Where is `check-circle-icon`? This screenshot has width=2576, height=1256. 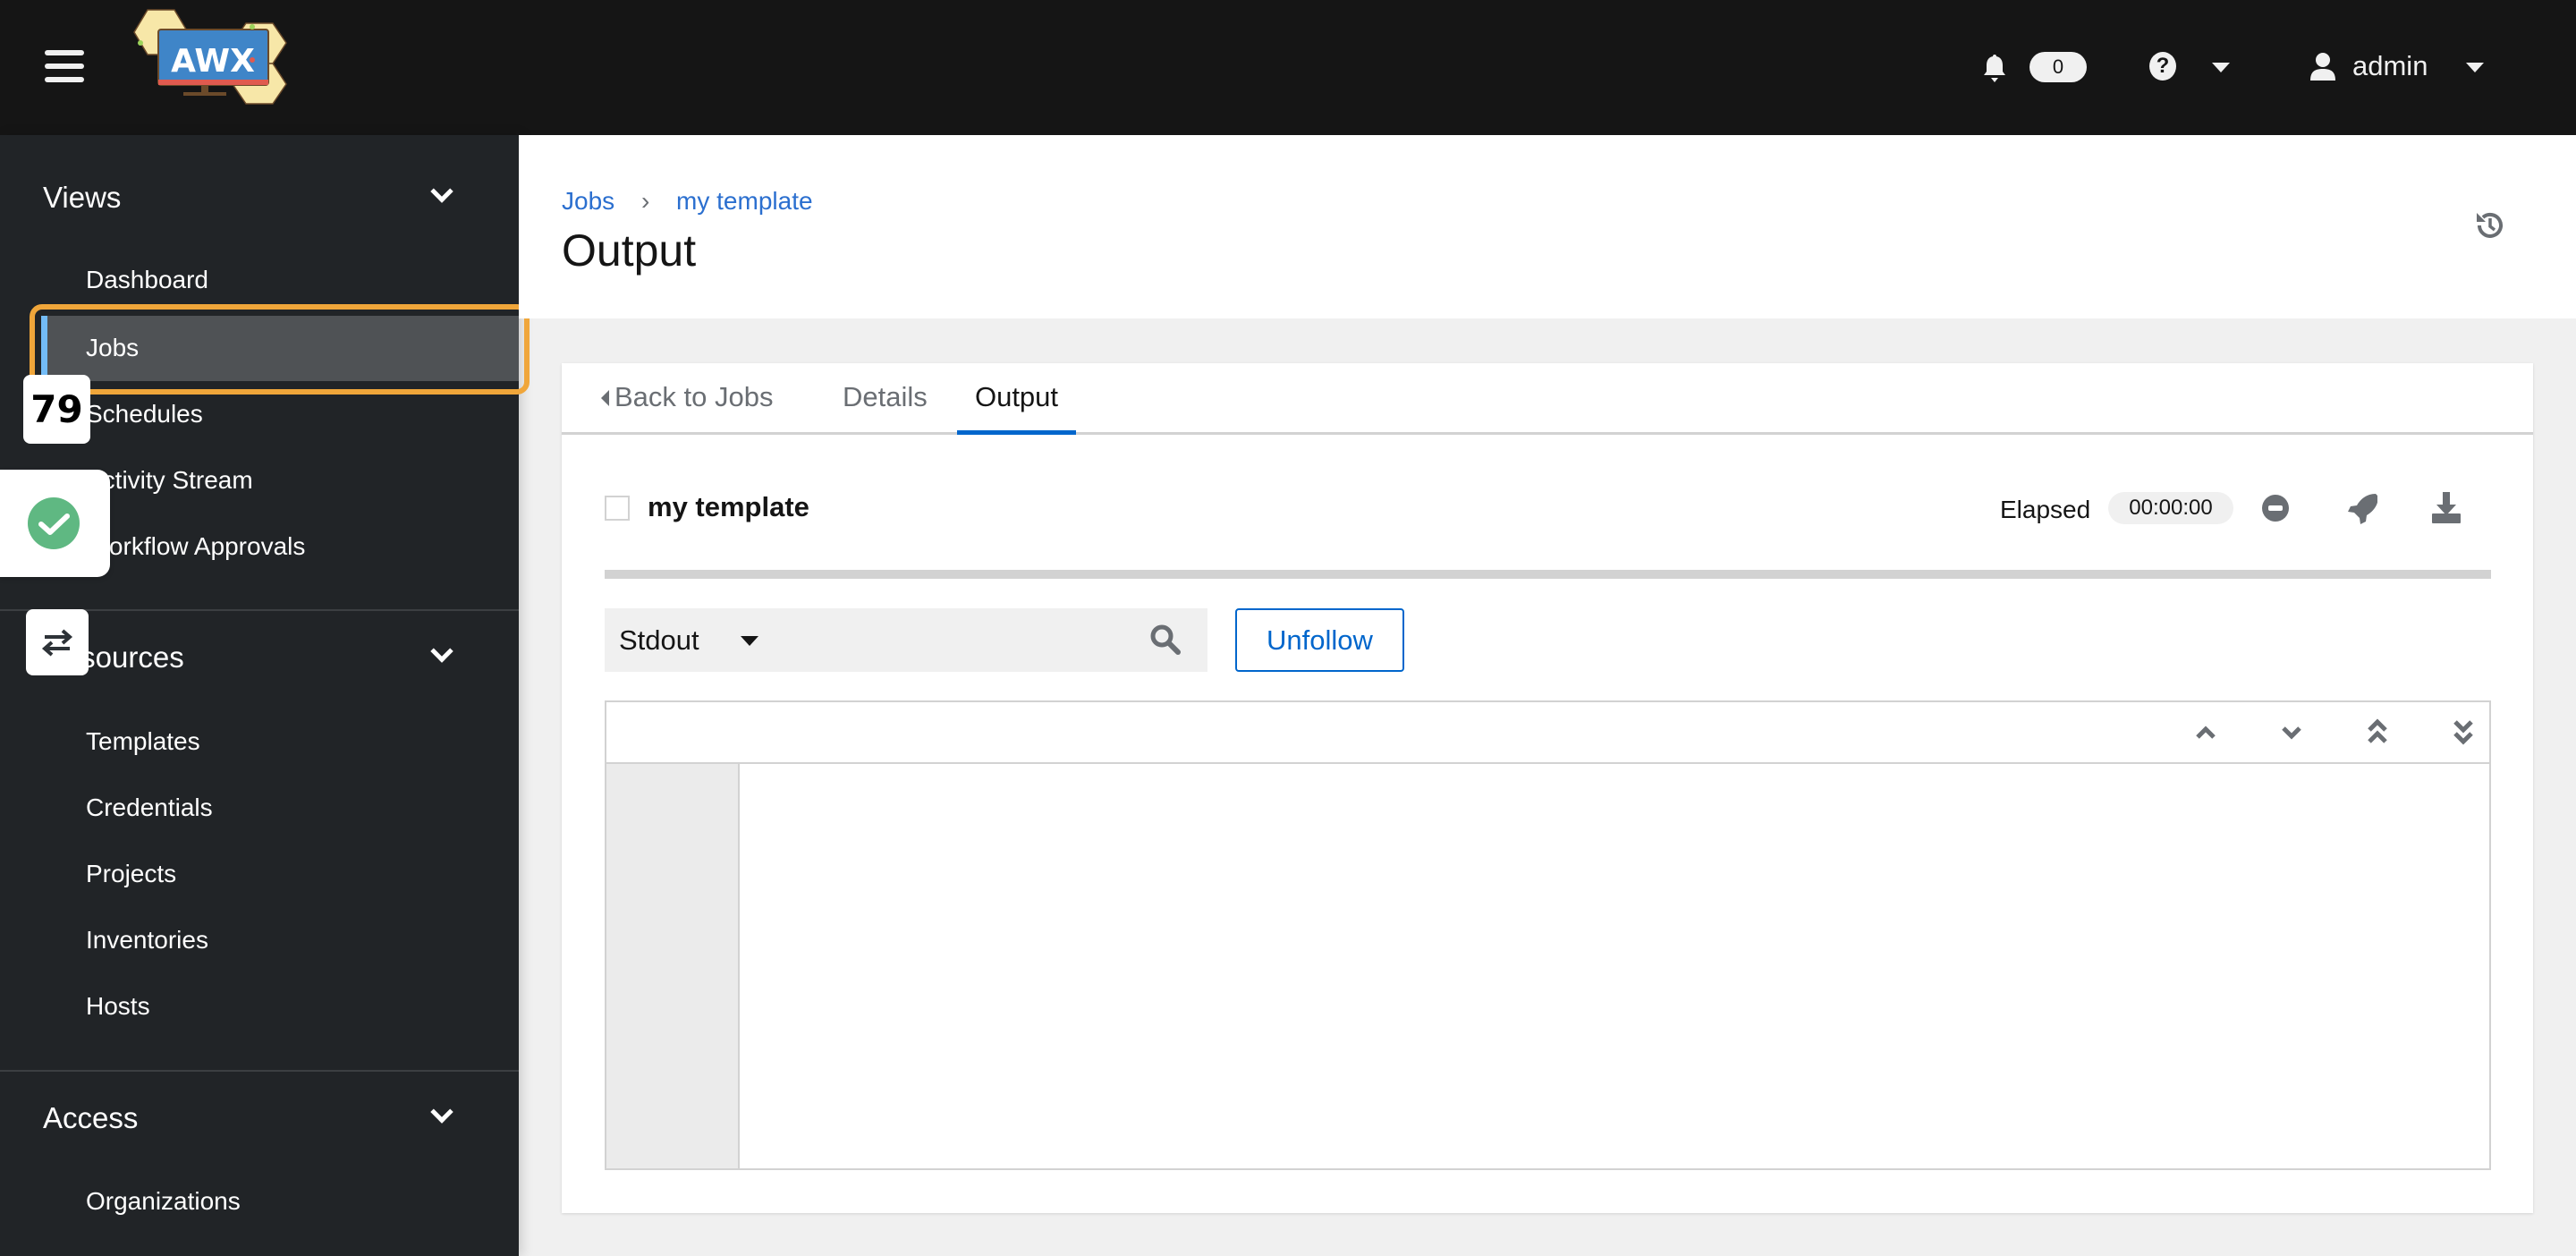
check-circle-icon is located at coordinates (54, 523).